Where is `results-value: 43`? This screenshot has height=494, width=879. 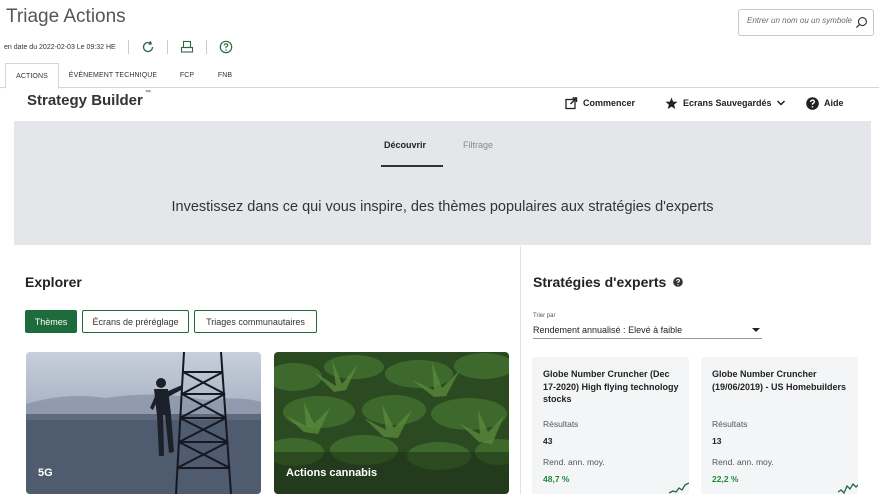 results-value: 43 is located at coordinates (548, 441).